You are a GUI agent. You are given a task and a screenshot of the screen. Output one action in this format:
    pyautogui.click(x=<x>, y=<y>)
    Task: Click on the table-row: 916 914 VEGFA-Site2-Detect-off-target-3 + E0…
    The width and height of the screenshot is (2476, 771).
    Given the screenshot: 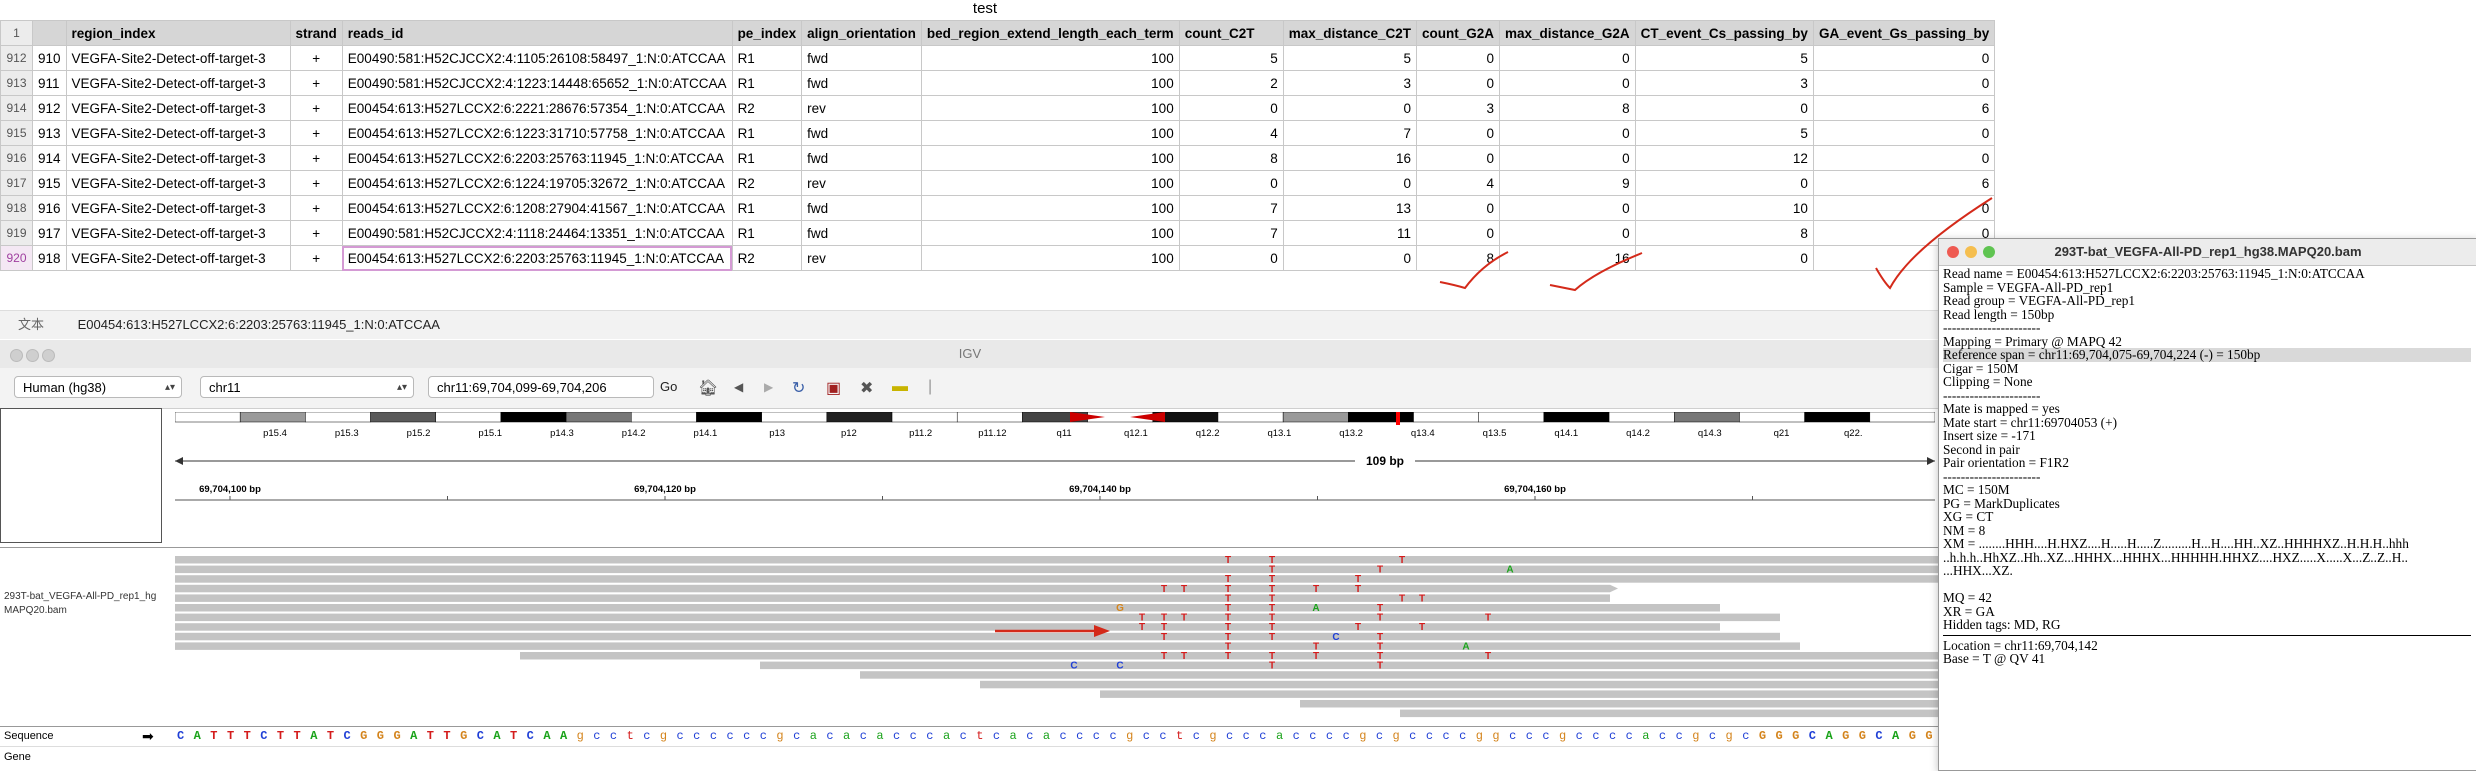 What is the action you would take?
    pyautogui.click(x=998, y=158)
    